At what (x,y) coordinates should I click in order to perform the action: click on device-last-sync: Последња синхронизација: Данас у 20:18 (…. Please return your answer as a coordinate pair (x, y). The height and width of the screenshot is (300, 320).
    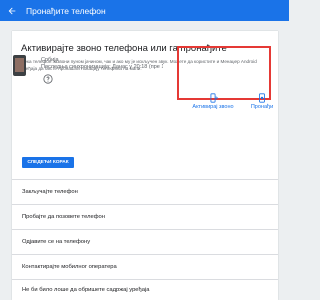
    Looking at the image, I should click on (102, 67).